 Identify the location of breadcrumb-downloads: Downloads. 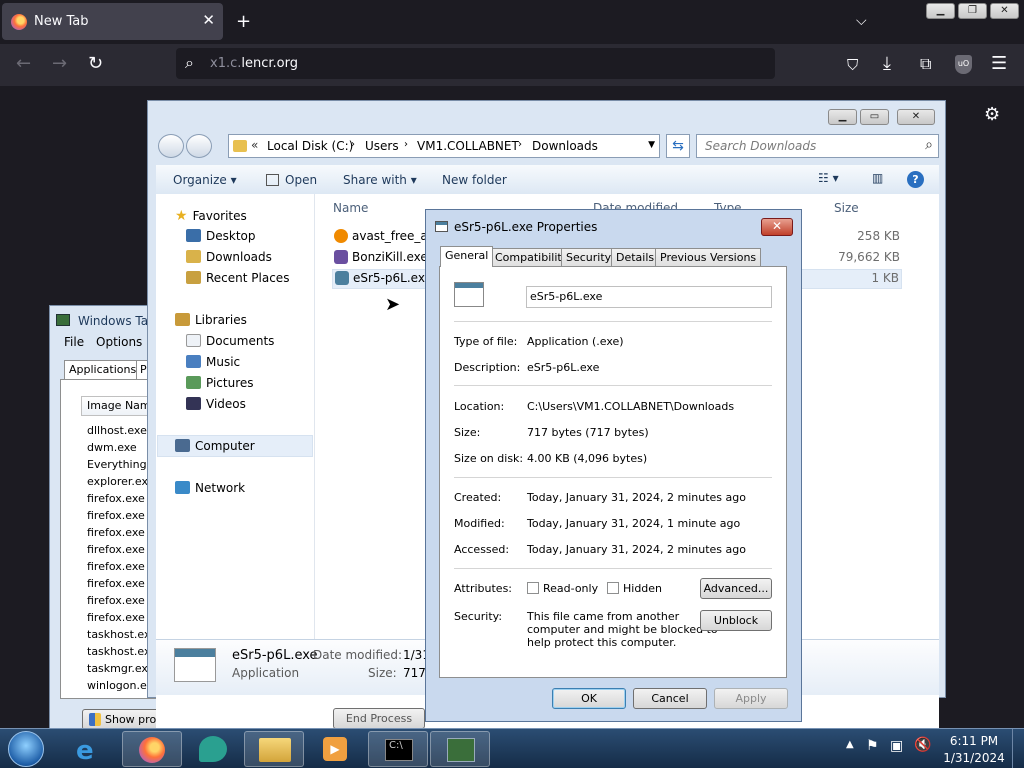
(565, 146).